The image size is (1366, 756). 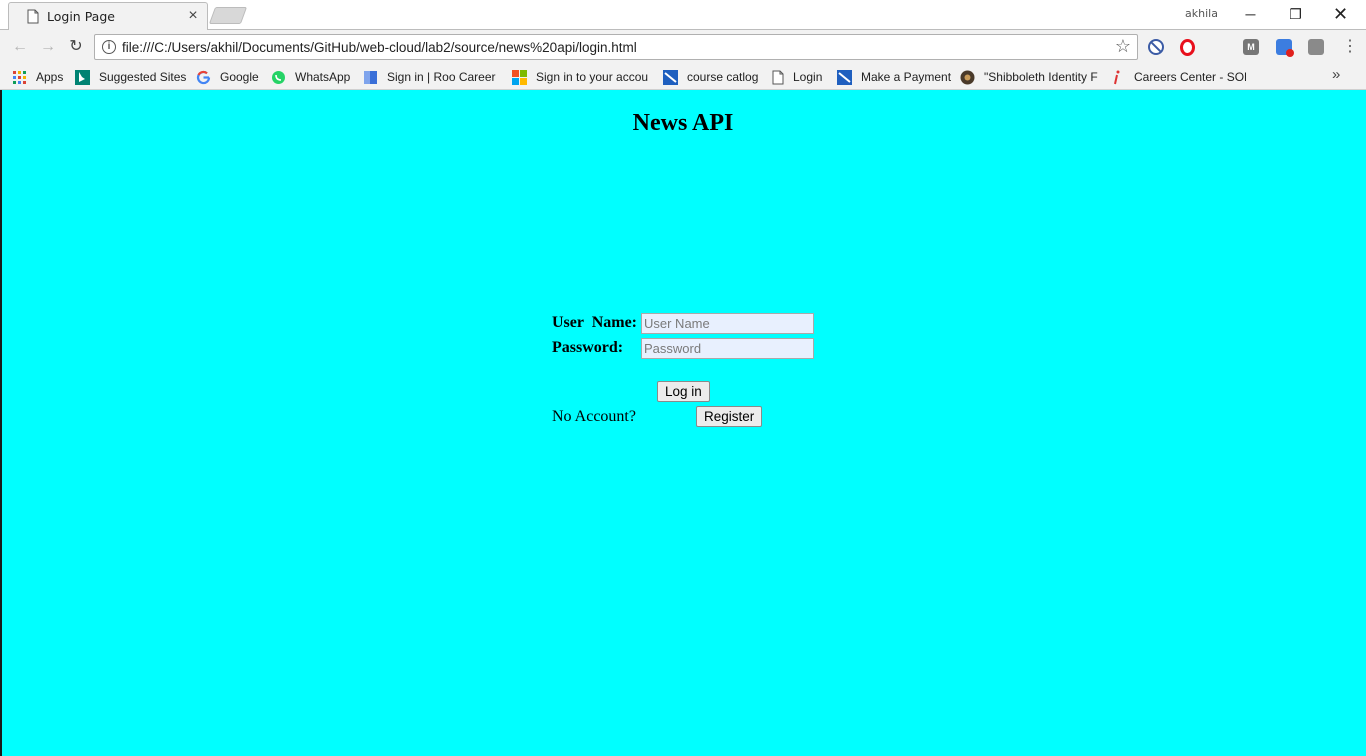 What do you see at coordinates (683, 15) in the screenshot?
I see `tab-strip: Login Page × akhila ─ ❐ ✕` at bounding box center [683, 15].